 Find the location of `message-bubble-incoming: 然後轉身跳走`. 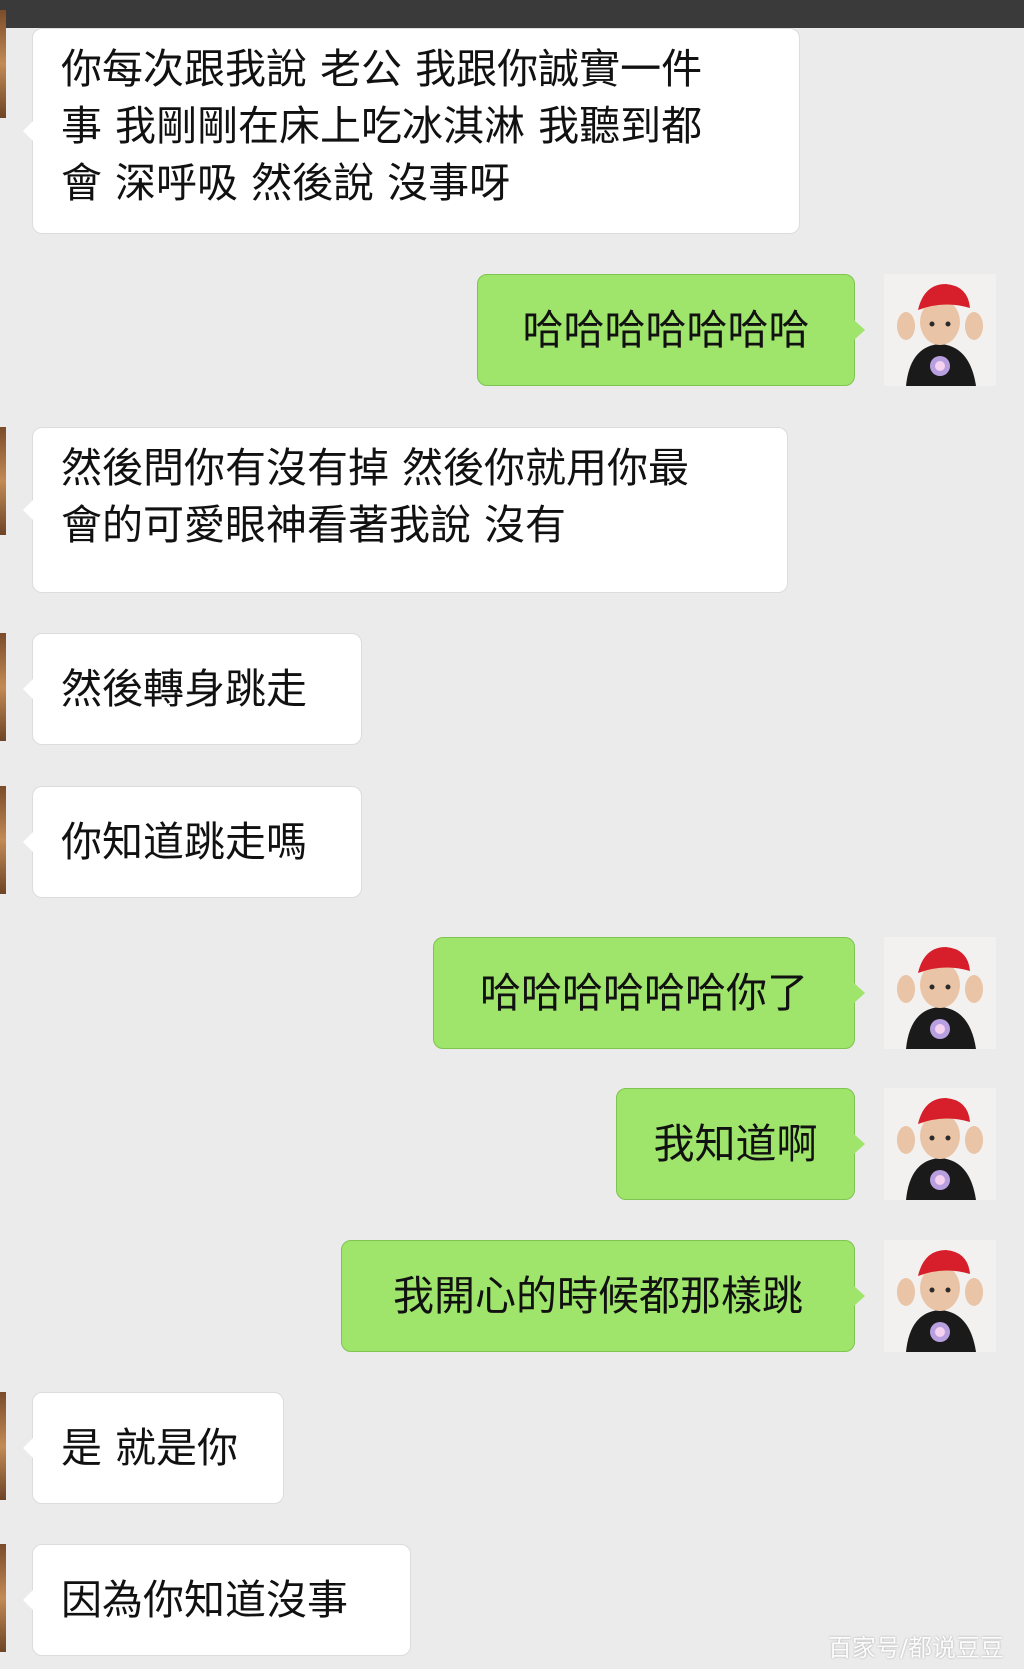

message-bubble-incoming: 然後轉身跳走 is located at coordinates (192, 689).